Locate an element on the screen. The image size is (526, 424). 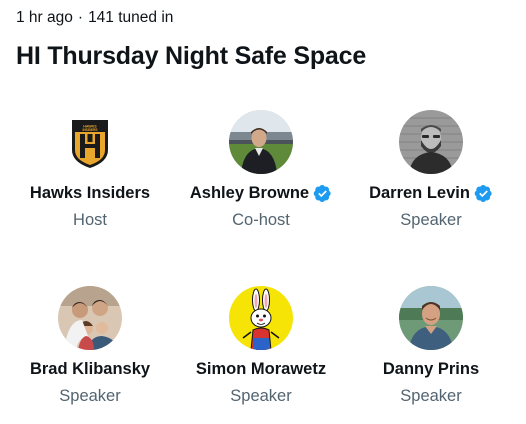
hawks-insiders-logo-icon: HAWKS INSIDERS is located at coordinates (90, 144).